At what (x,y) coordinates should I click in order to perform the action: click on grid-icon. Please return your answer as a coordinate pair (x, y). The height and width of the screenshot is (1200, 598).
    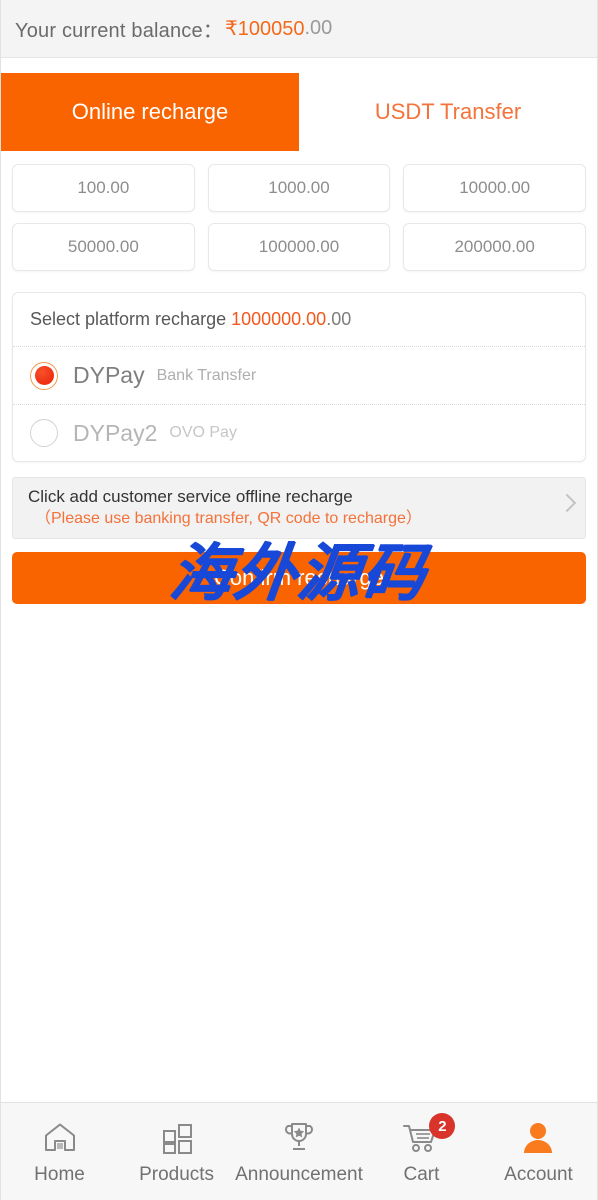
    Looking at the image, I should click on (177, 1137).